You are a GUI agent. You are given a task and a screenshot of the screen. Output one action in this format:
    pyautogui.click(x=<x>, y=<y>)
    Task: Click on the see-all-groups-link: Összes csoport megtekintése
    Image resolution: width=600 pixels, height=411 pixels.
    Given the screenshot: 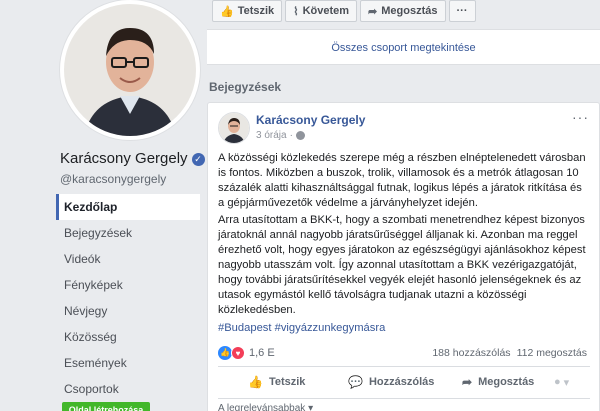 What is the action you would take?
    pyautogui.click(x=403, y=48)
    